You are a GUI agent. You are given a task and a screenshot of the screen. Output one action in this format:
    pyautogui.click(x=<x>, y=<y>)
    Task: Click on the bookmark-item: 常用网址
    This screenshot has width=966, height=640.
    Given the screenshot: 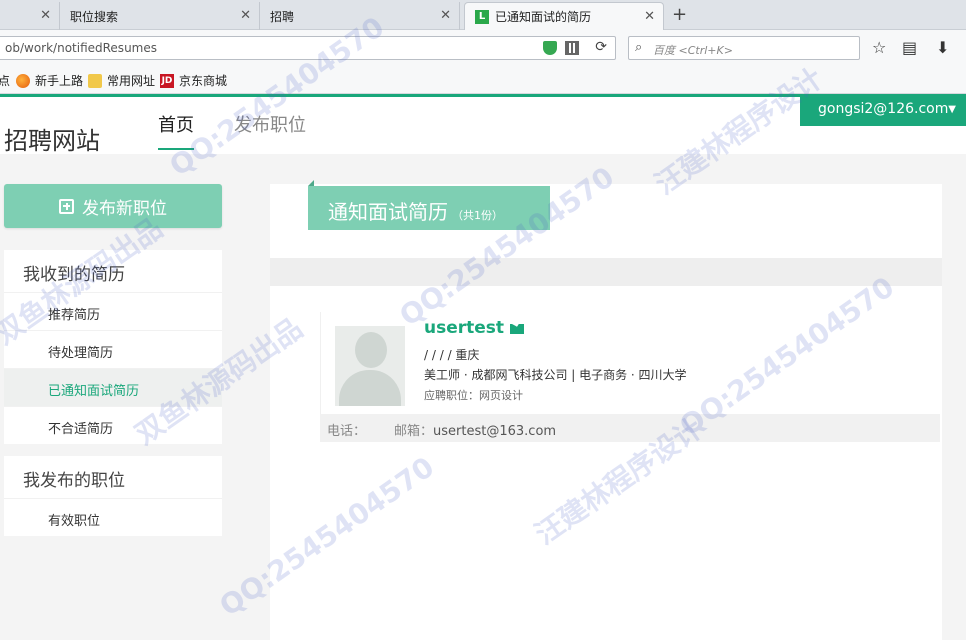 What is the action you would take?
    pyautogui.click(x=121, y=80)
    